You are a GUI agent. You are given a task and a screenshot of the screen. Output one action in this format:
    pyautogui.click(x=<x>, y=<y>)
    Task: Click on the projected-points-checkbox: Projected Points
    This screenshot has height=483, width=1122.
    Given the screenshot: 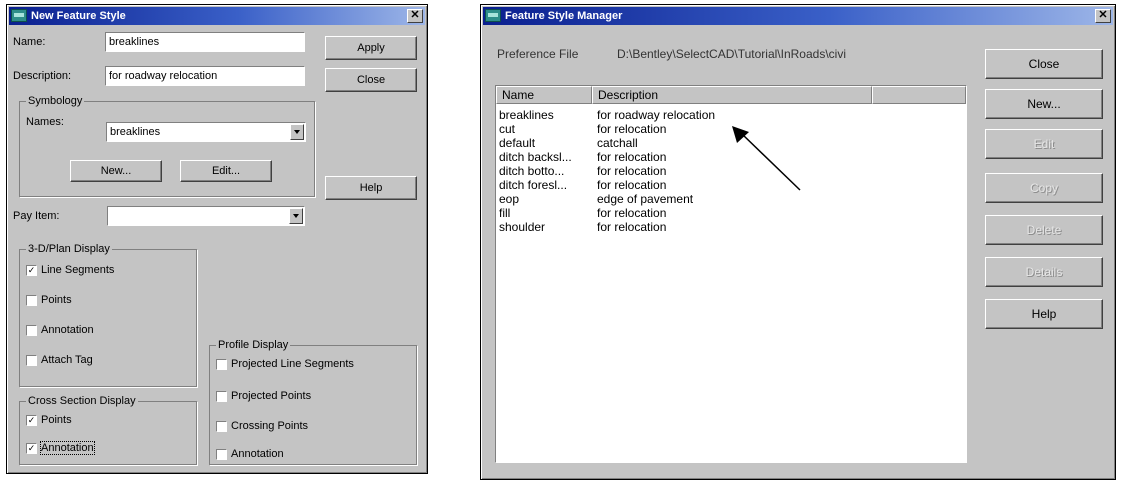 What is the action you would take?
    pyautogui.click(x=263, y=396)
    